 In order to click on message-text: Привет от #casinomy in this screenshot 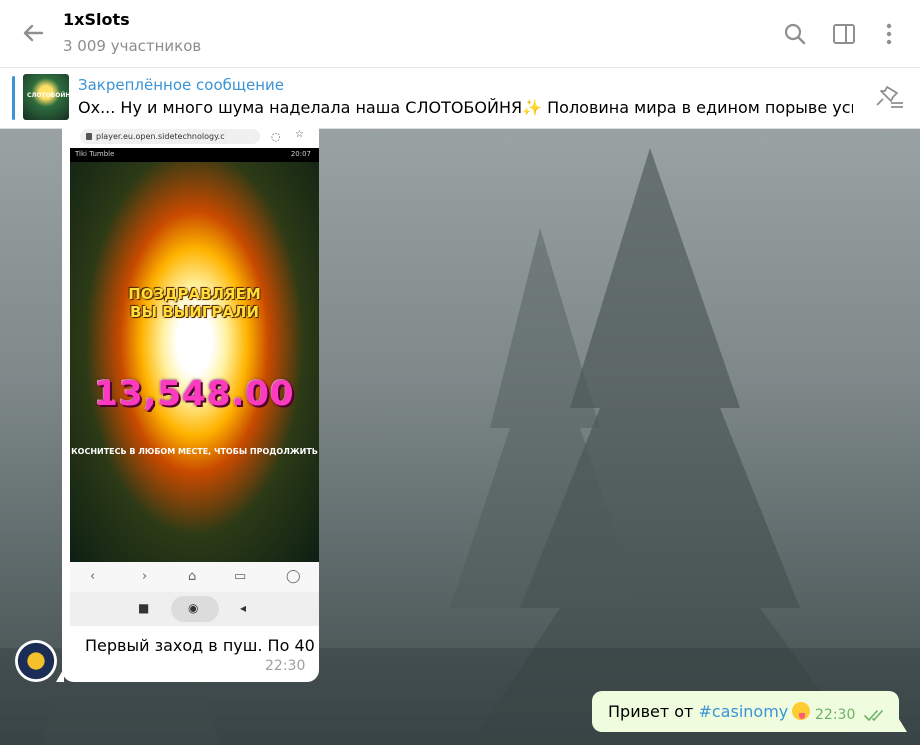, I will do `click(709, 711)`.